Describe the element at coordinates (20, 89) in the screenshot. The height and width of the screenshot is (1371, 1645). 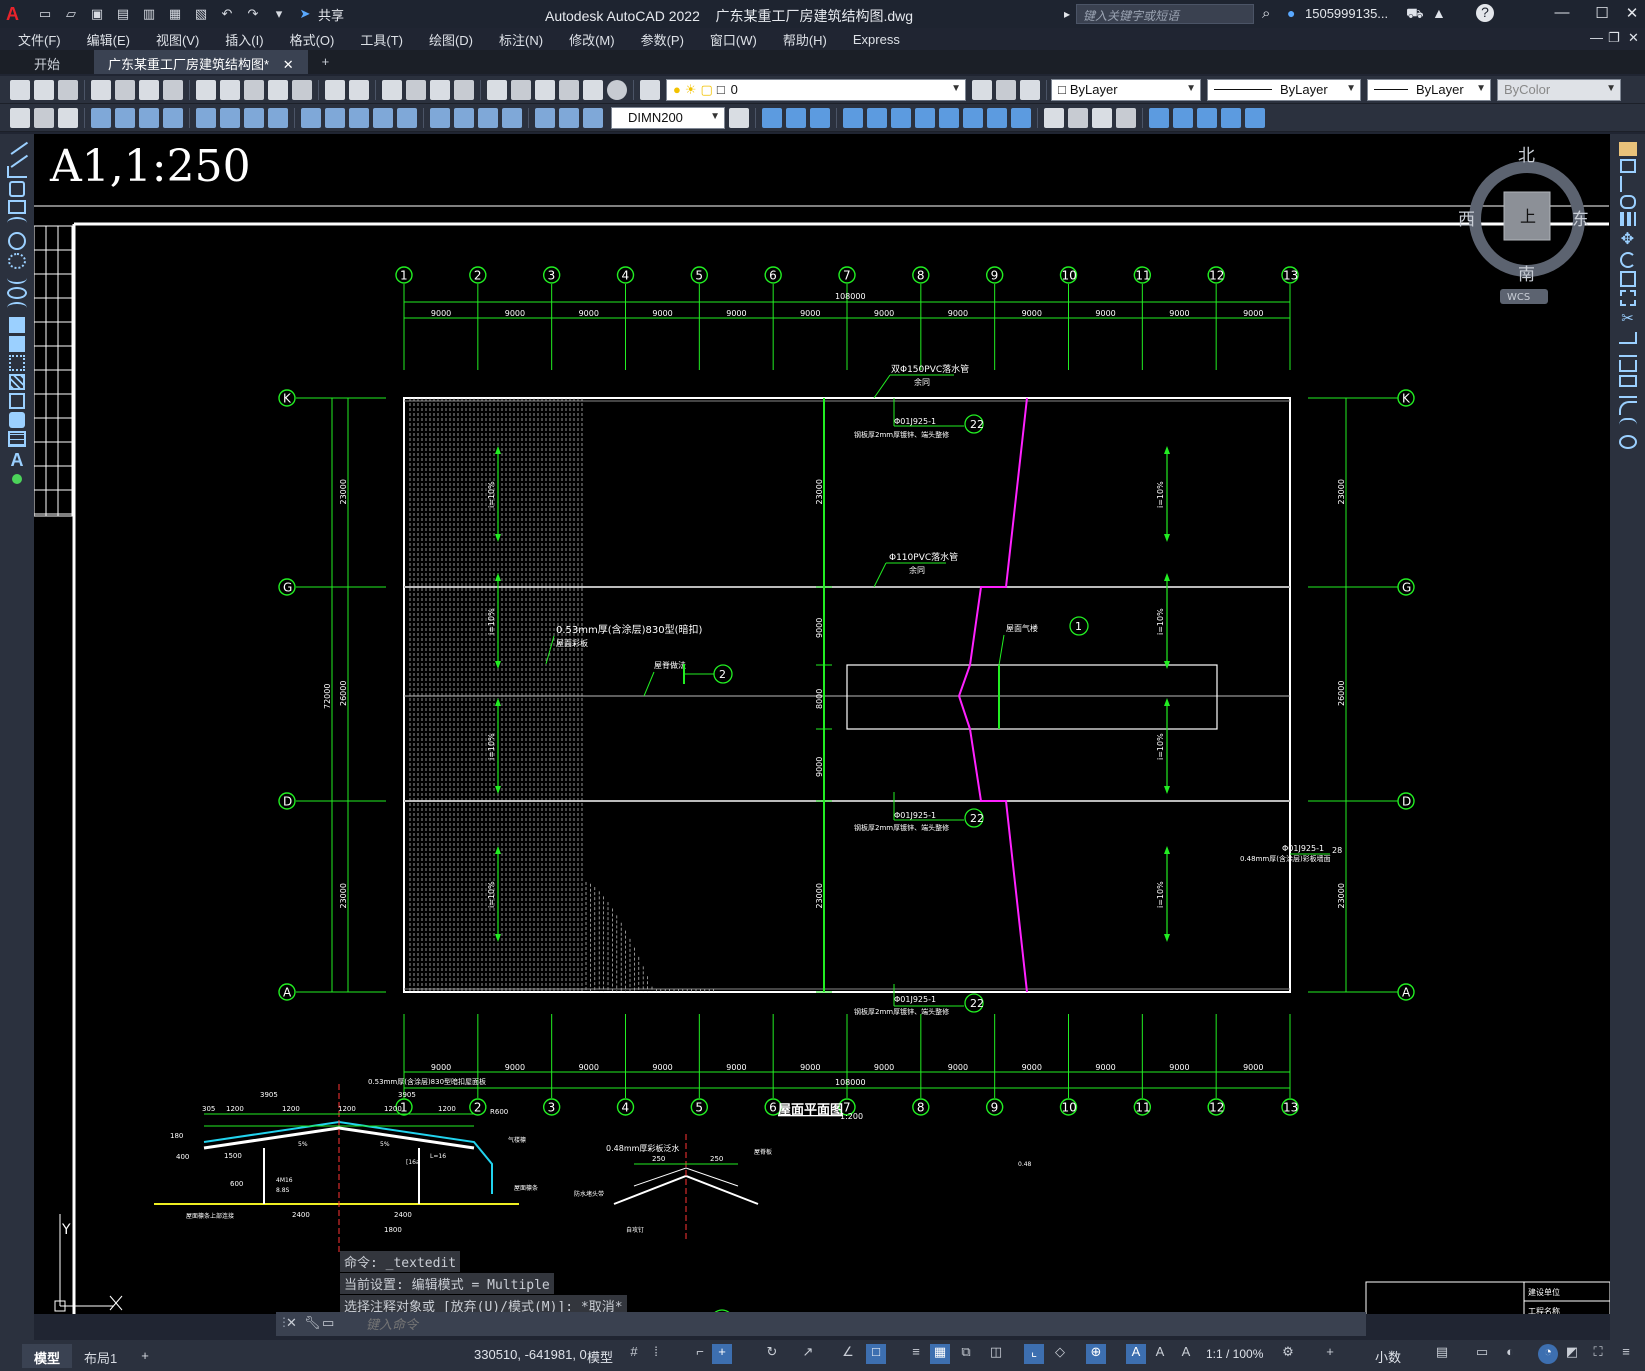
I see `new-icon` at that location.